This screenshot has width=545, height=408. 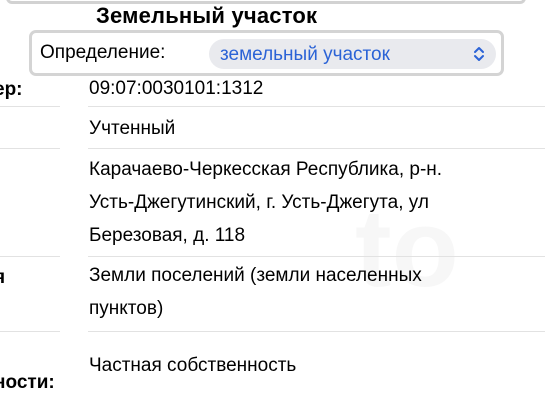 What do you see at coordinates (126, 308) in the screenshot?
I see `row-value-category-line-2: пунктов)` at bounding box center [126, 308].